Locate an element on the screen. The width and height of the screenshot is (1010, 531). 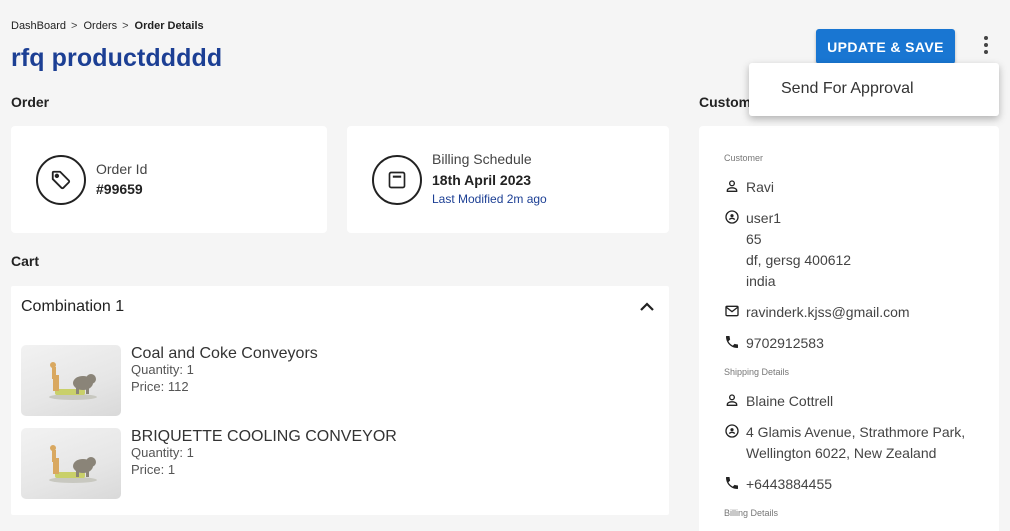
combination-title: Combination 1 is located at coordinates (73, 306).